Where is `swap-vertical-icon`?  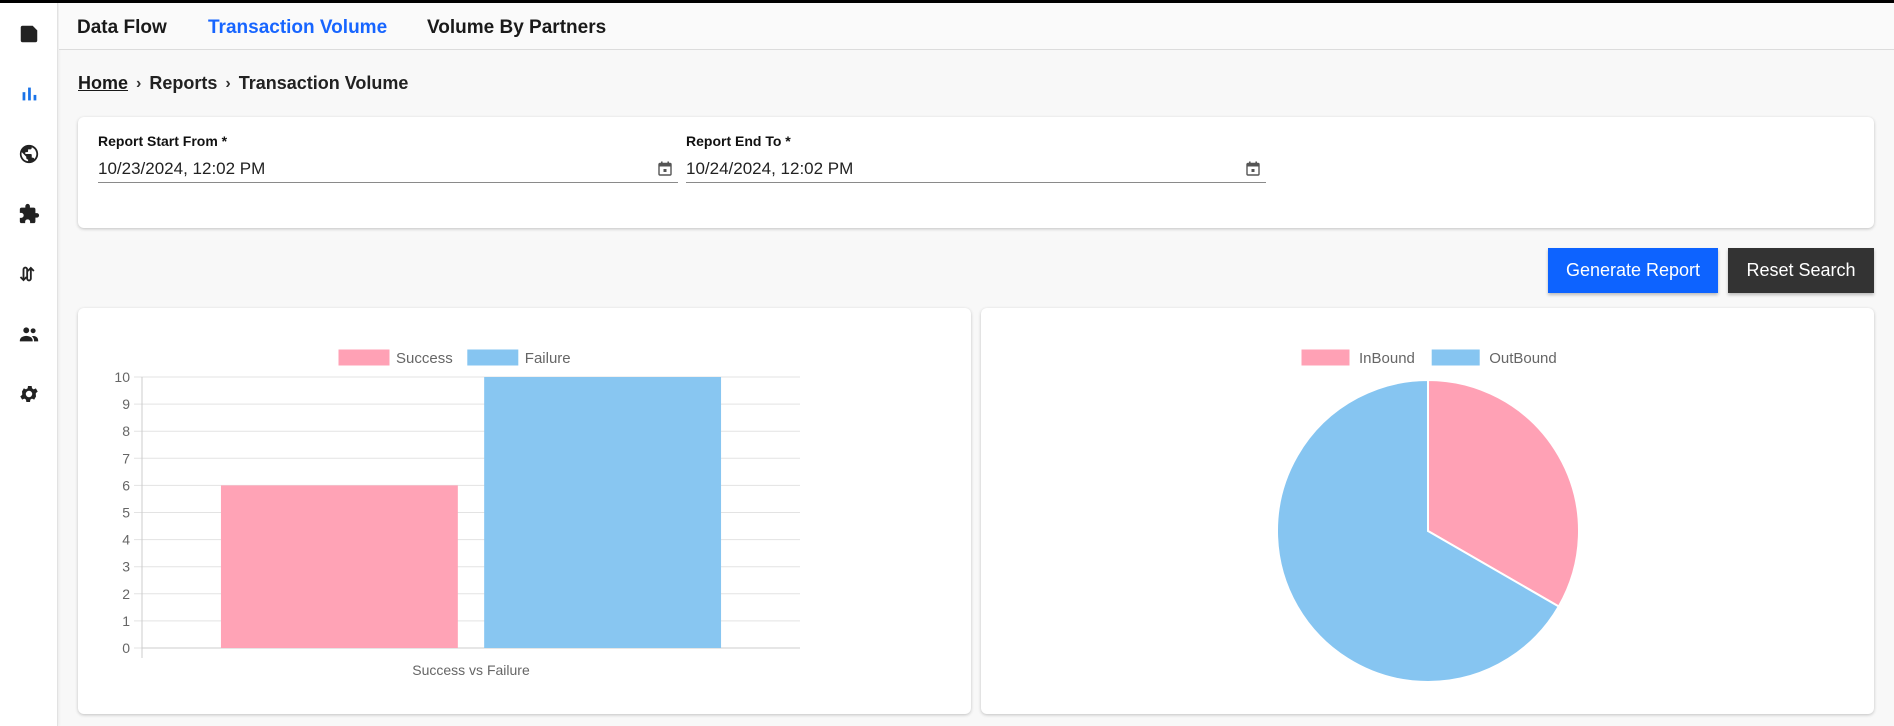 swap-vertical-icon is located at coordinates (27, 274).